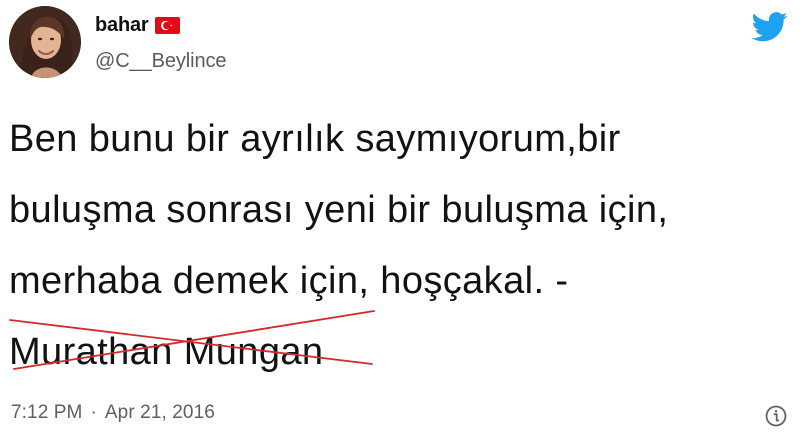 The image size is (800, 443). Describe the element at coordinates (339, 210) in the screenshot. I see `tweet-line: buluşma sonrası yeni bir buluşma için,` at that location.